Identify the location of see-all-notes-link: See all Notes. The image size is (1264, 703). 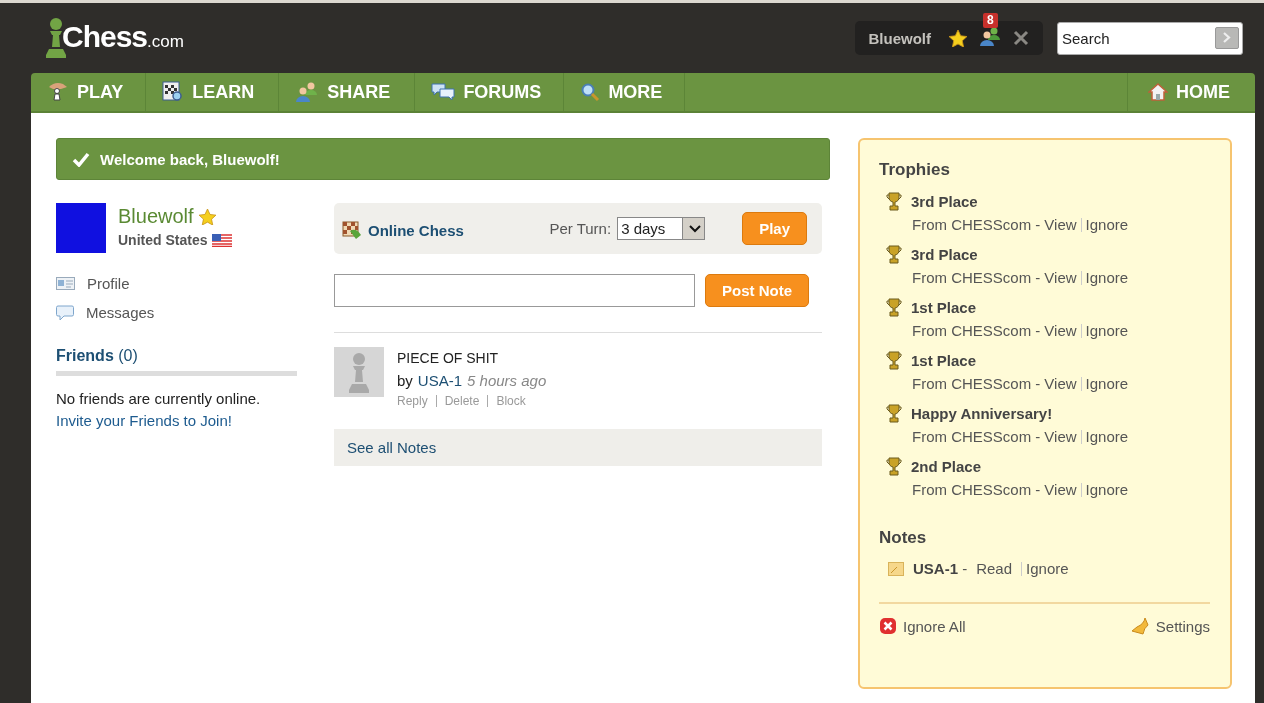
(392, 447).